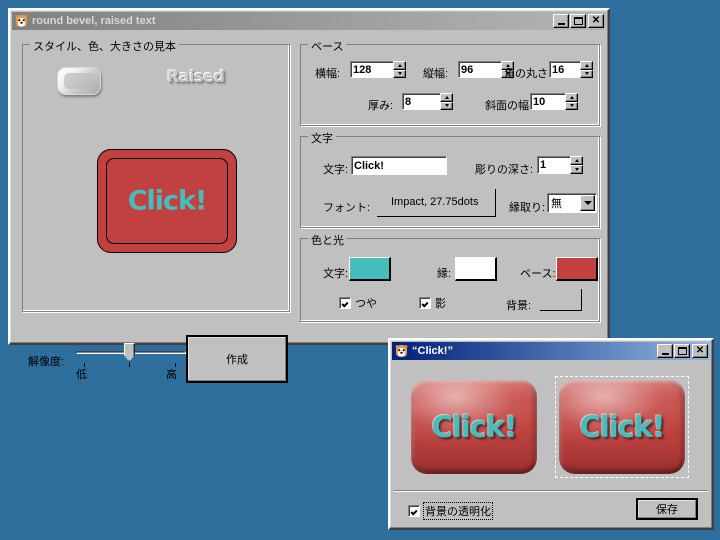 This screenshot has width=720, height=540. What do you see at coordinates (554, 165) in the screenshot?
I see `depth-input: 1` at bounding box center [554, 165].